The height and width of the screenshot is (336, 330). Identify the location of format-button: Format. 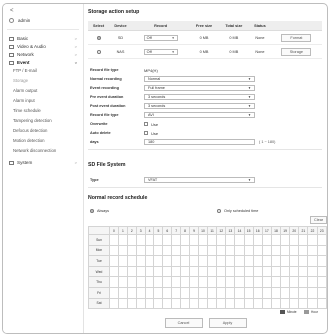
(296, 37).